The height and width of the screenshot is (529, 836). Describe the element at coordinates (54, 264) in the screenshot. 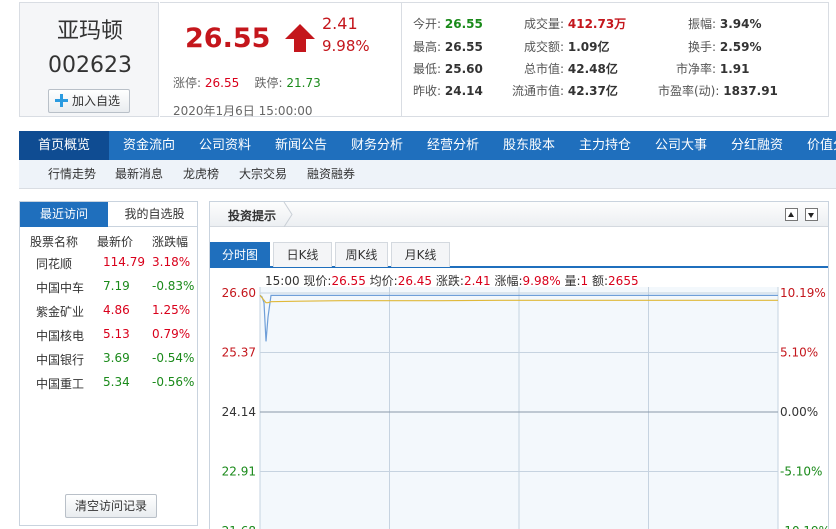

I see `row-stock-name: 同花顺` at that location.